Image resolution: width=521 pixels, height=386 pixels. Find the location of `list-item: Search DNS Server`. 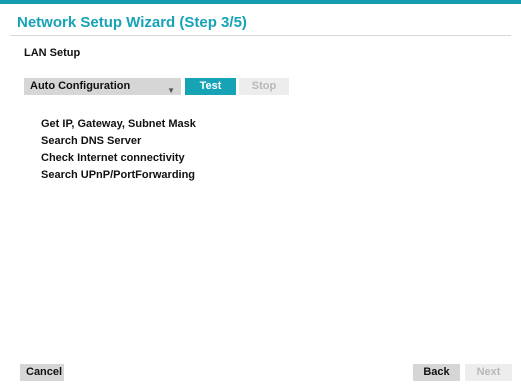

list-item: Search DNS Server is located at coordinates (91, 141).